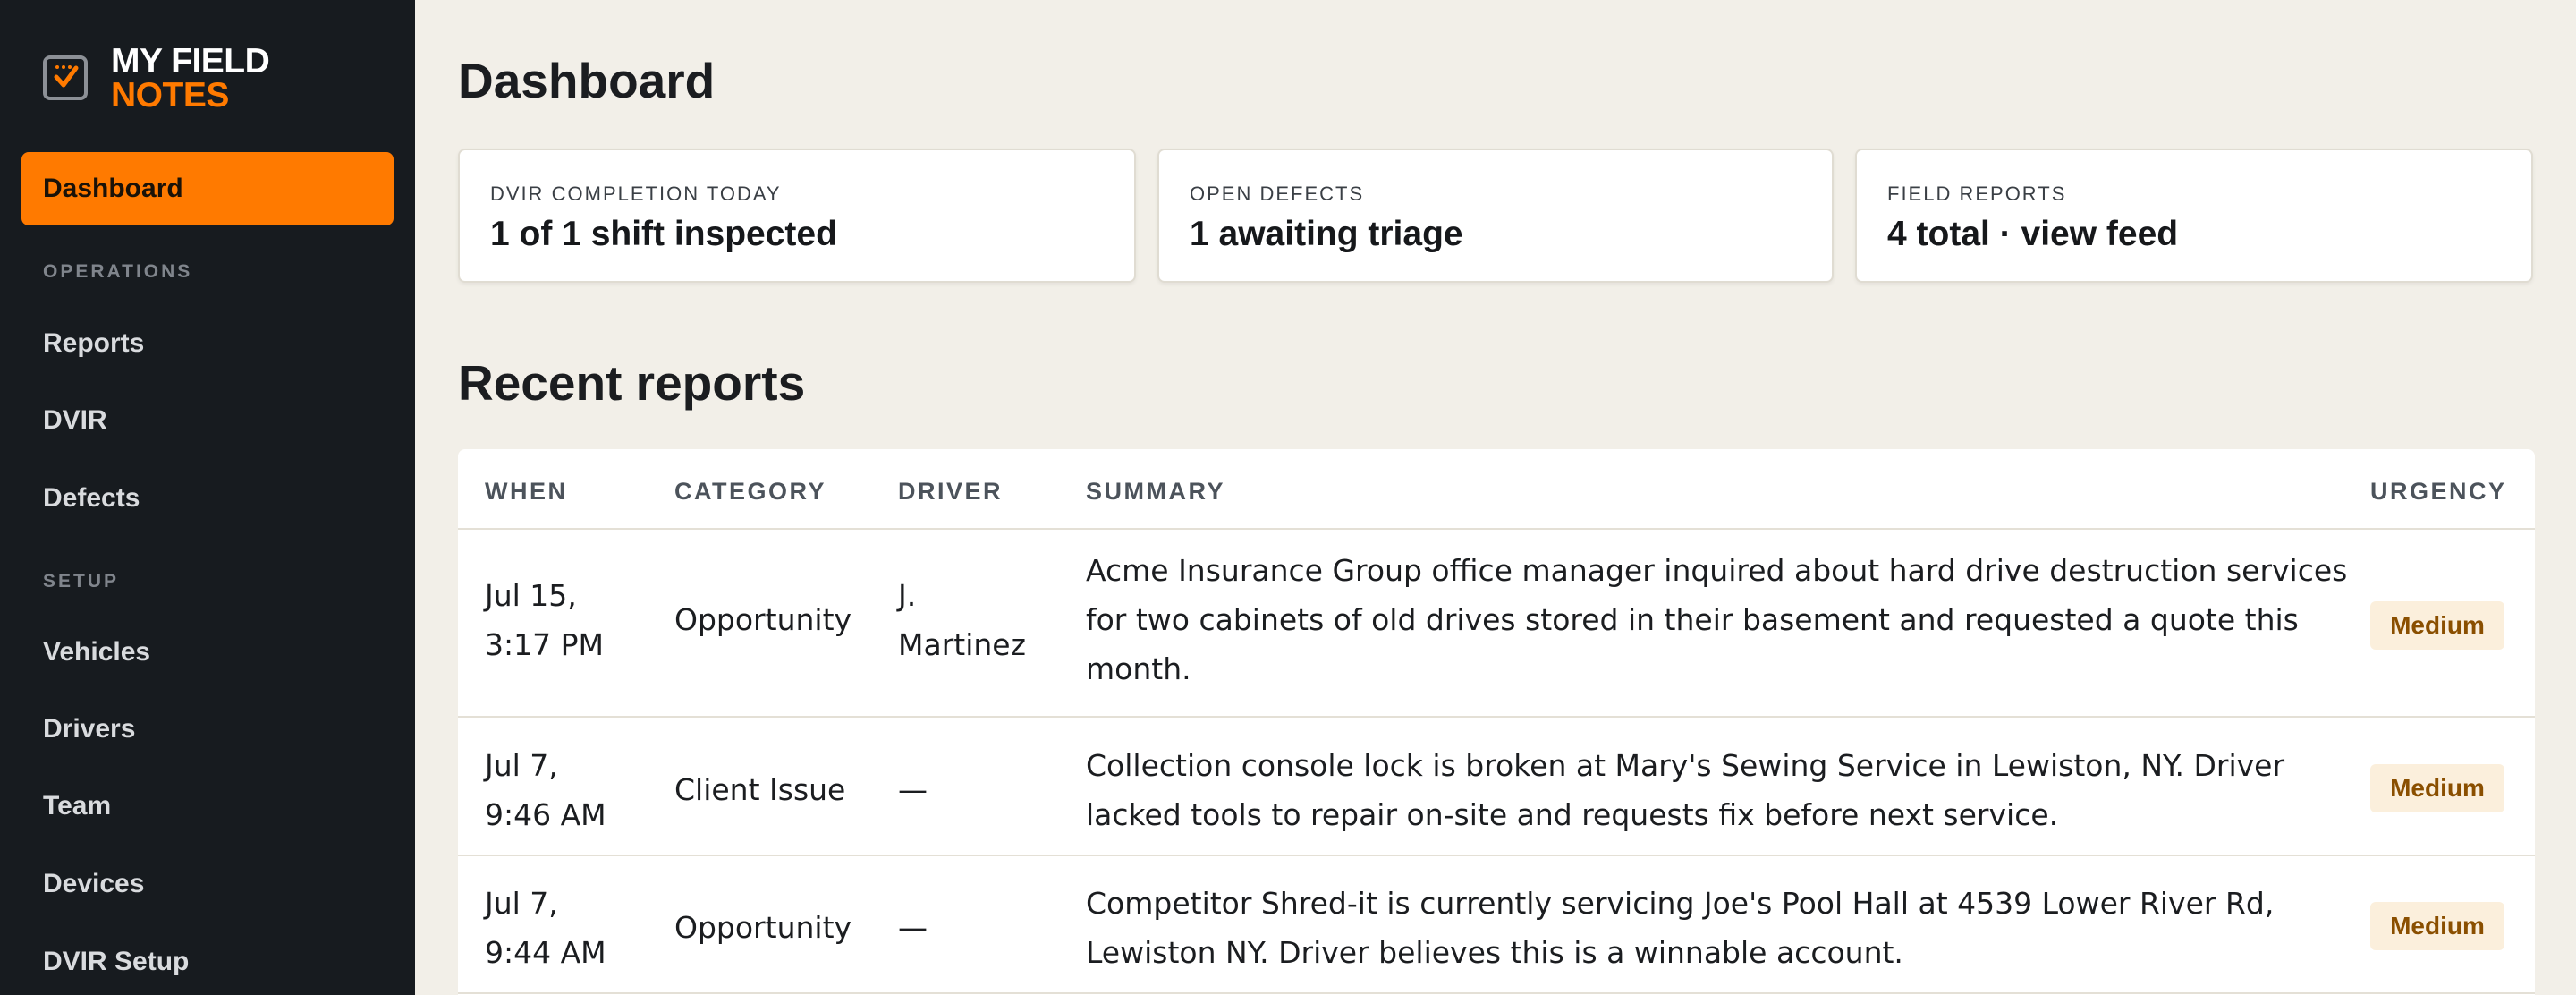 This screenshot has width=2576, height=995. What do you see at coordinates (1977, 194) in the screenshot?
I see `card-label: FIELD REPORTS` at bounding box center [1977, 194].